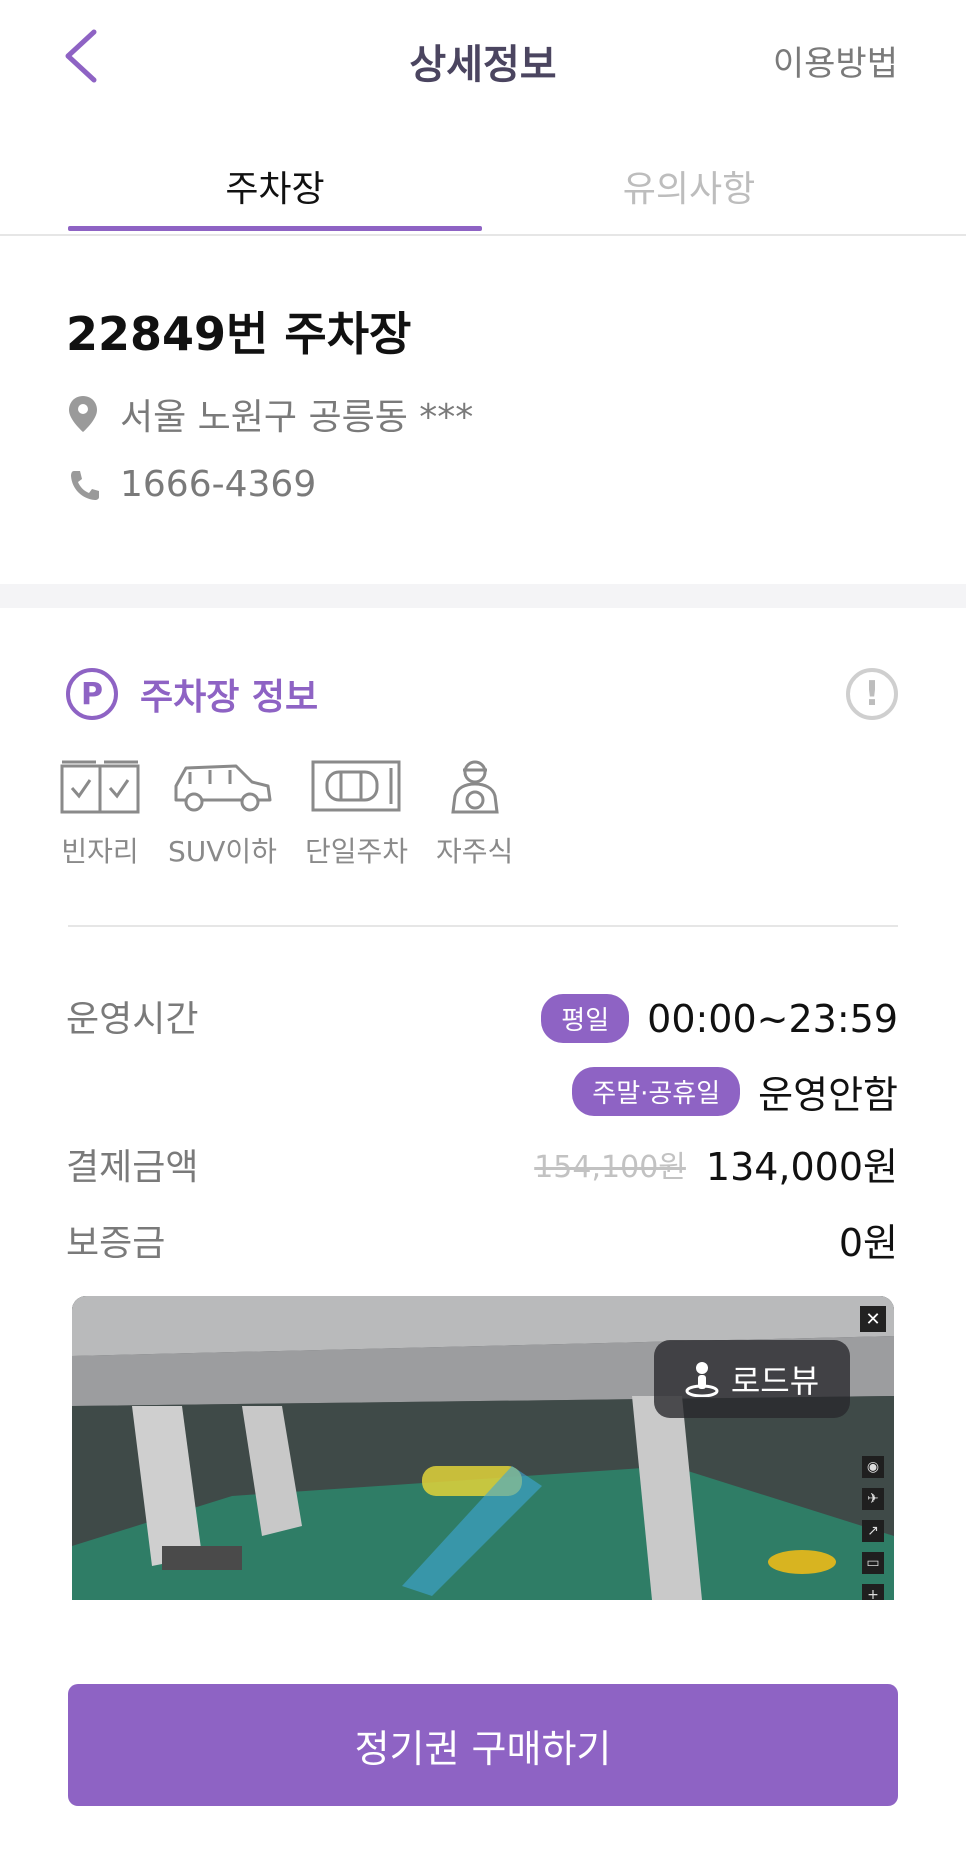  What do you see at coordinates (483, 60) in the screenshot?
I see `header: 상세정보 이용방법` at bounding box center [483, 60].